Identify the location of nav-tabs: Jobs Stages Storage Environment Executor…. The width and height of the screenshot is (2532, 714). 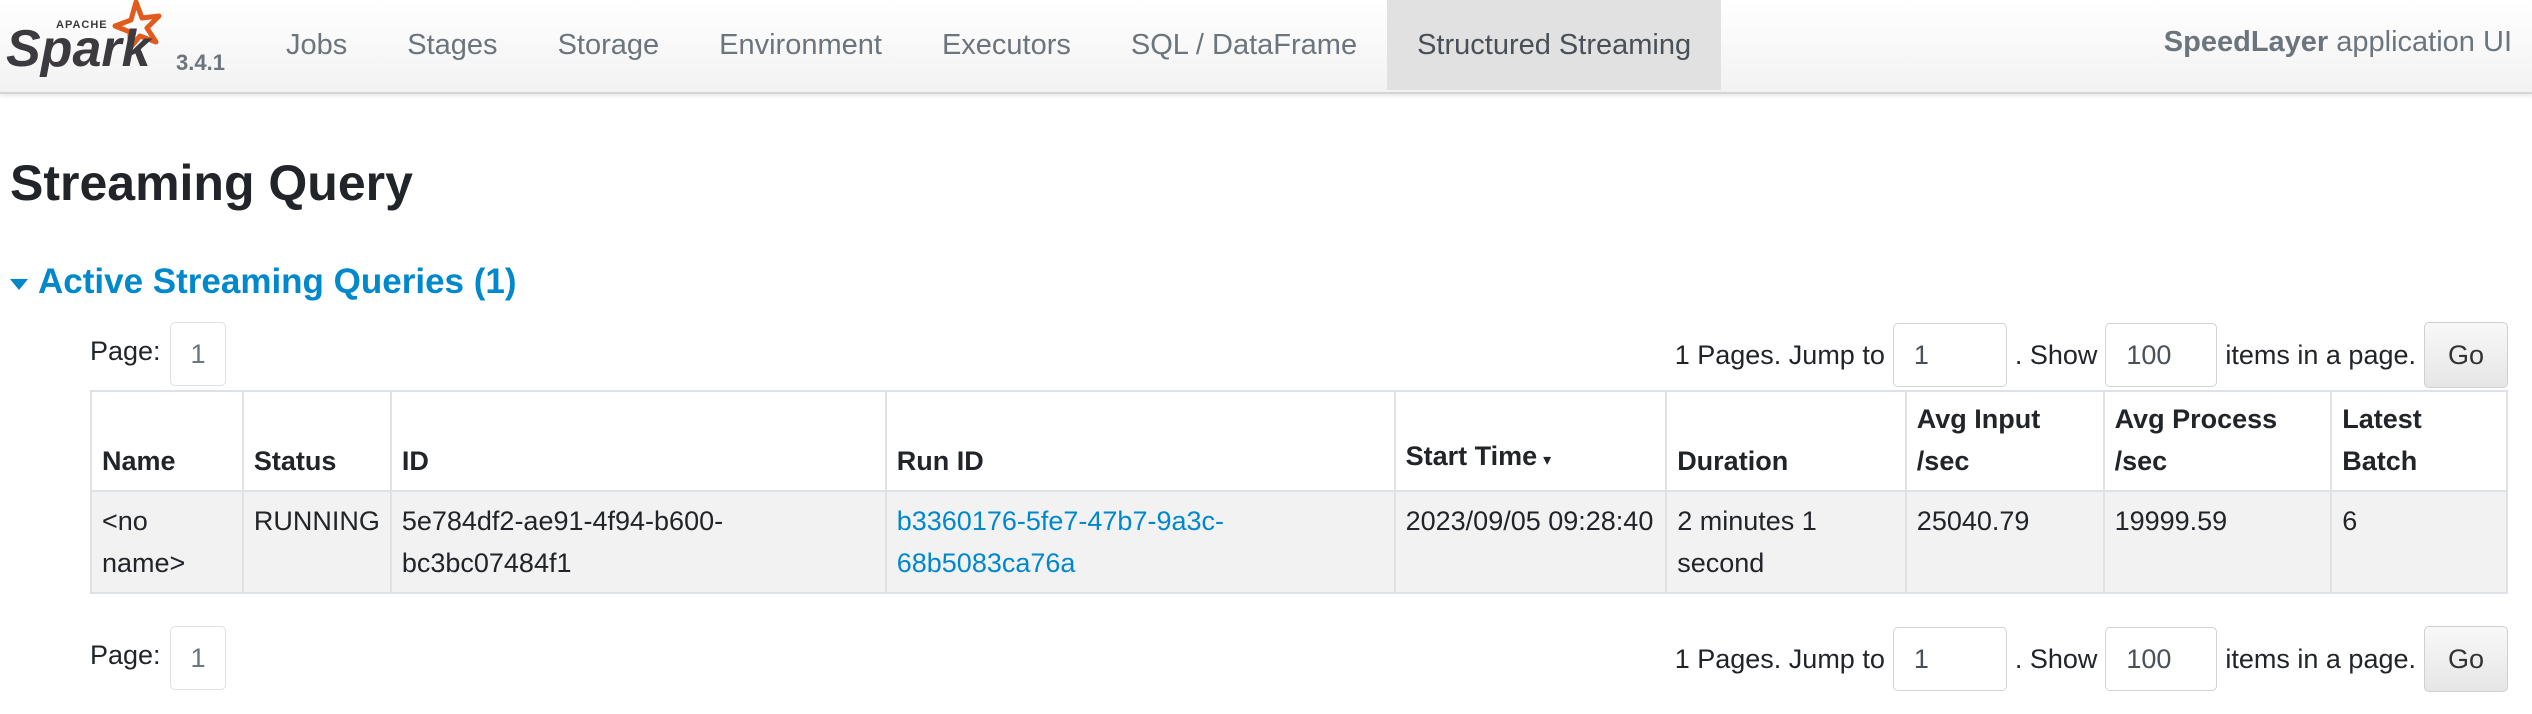
(989, 46).